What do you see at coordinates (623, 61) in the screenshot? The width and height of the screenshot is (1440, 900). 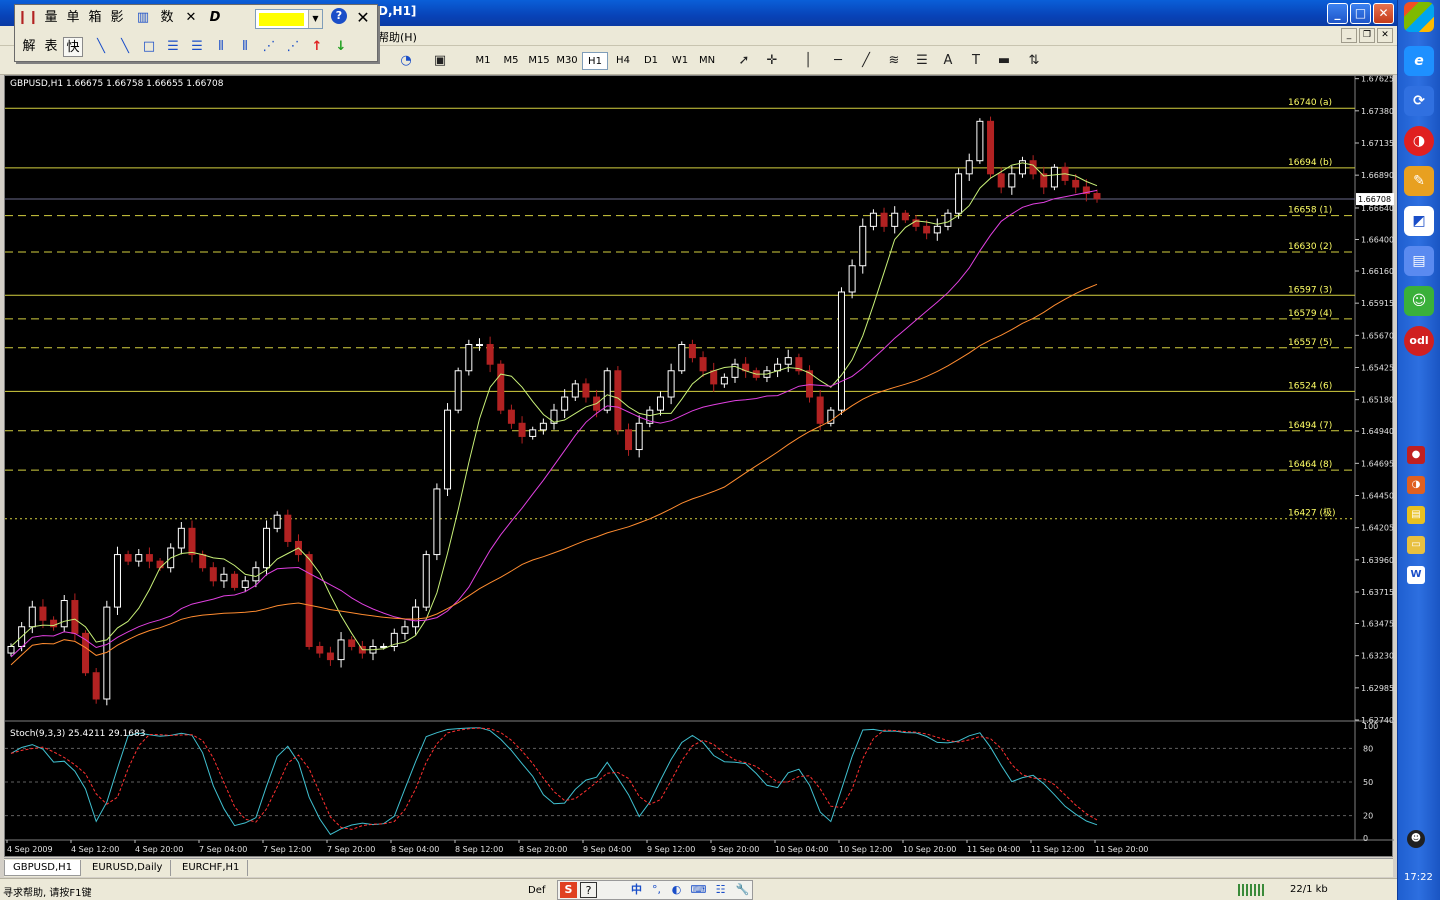 I see `timeframe-h4: H4` at bounding box center [623, 61].